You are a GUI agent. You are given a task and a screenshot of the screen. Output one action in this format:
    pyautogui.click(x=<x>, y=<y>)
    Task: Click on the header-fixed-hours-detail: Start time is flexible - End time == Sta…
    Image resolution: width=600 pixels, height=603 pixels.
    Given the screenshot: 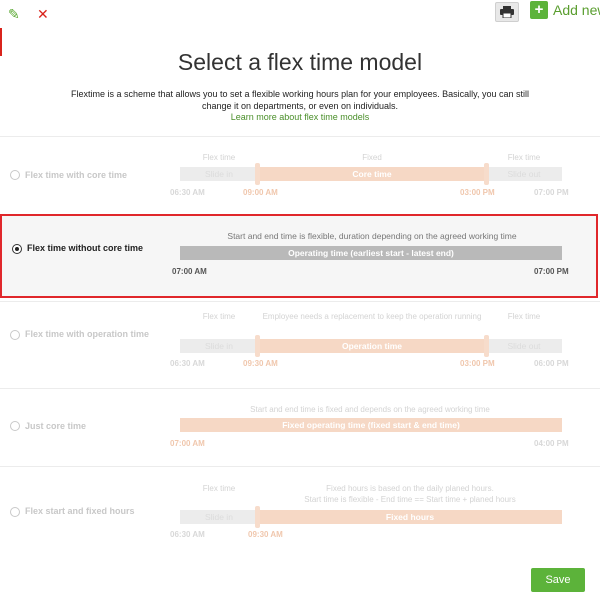 What is the action you would take?
    pyautogui.click(x=410, y=499)
    